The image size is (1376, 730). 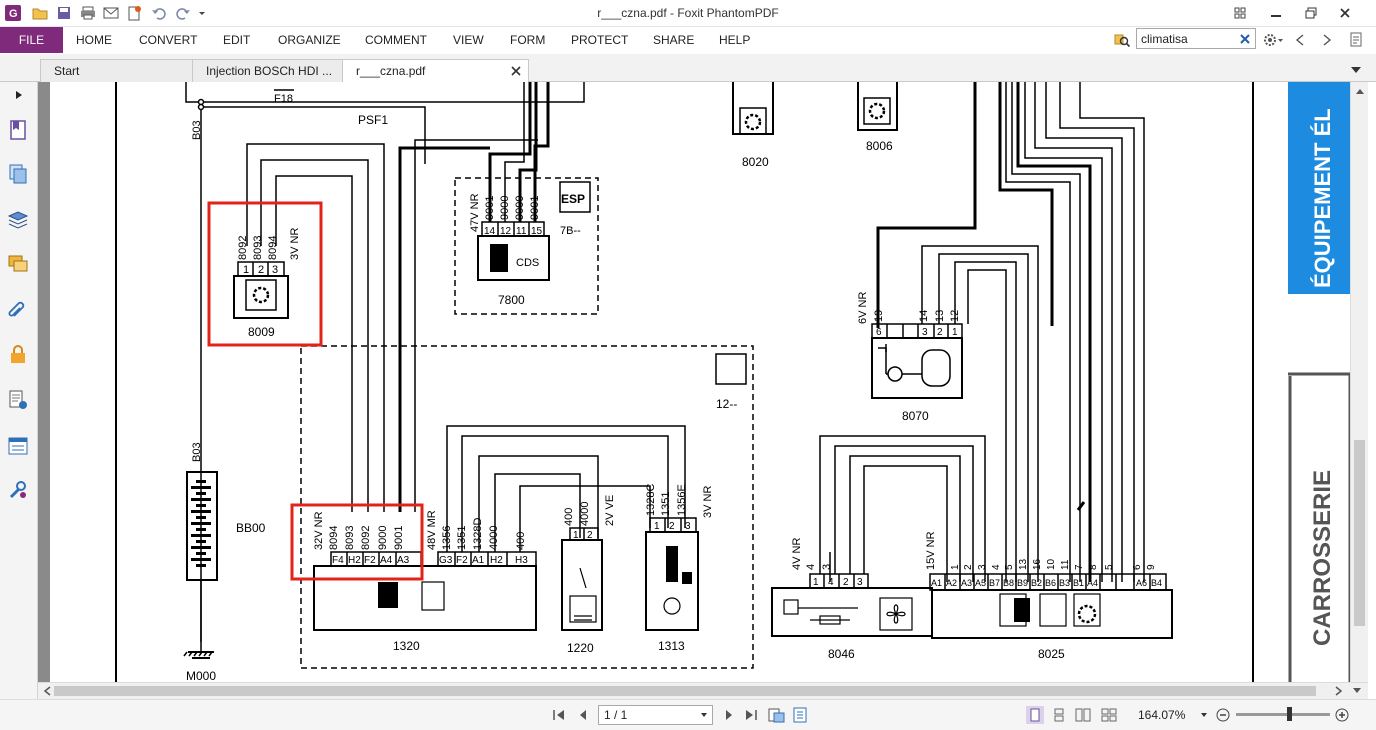 I want to click on menu-share: SHARE, so click(x=673, y=40).